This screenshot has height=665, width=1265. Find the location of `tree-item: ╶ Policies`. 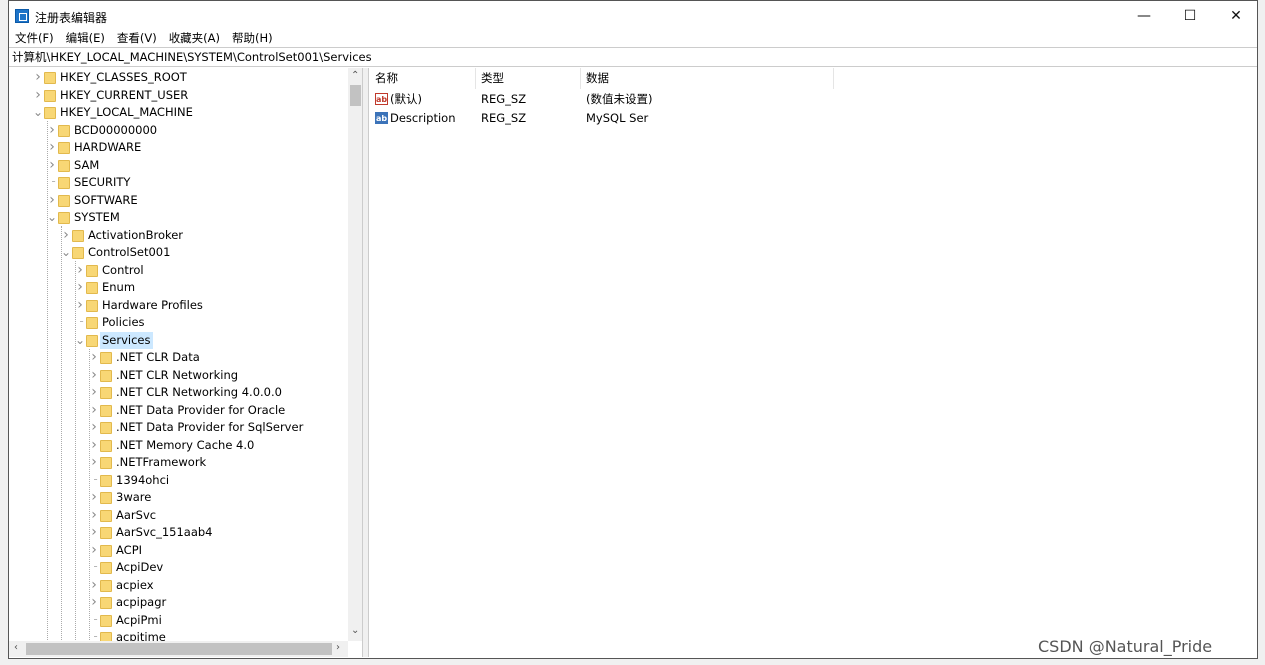

tree-item: ╶ Policies is located at coordinates (178, 322).